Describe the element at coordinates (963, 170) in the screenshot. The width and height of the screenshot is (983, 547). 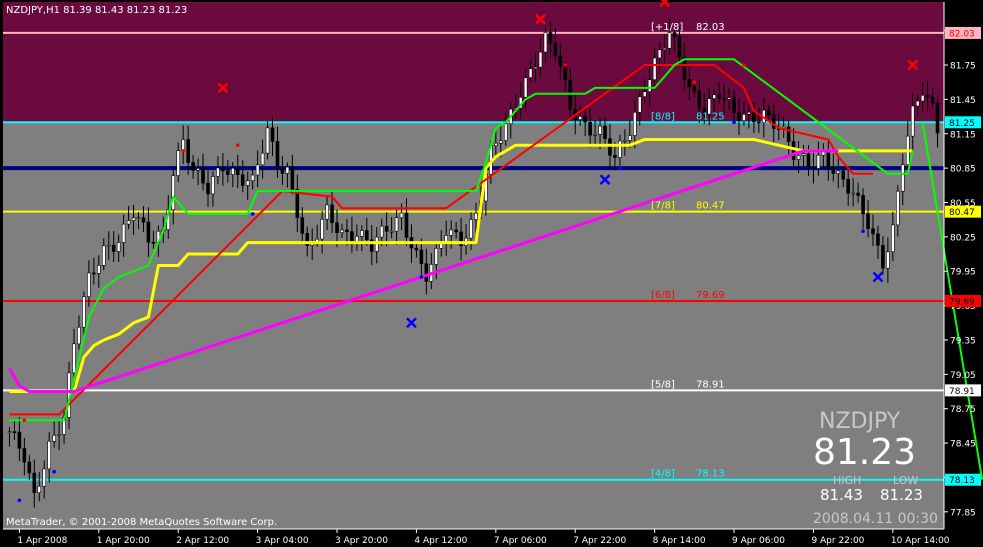
I see `price-tick-label: 80.85` at that location.